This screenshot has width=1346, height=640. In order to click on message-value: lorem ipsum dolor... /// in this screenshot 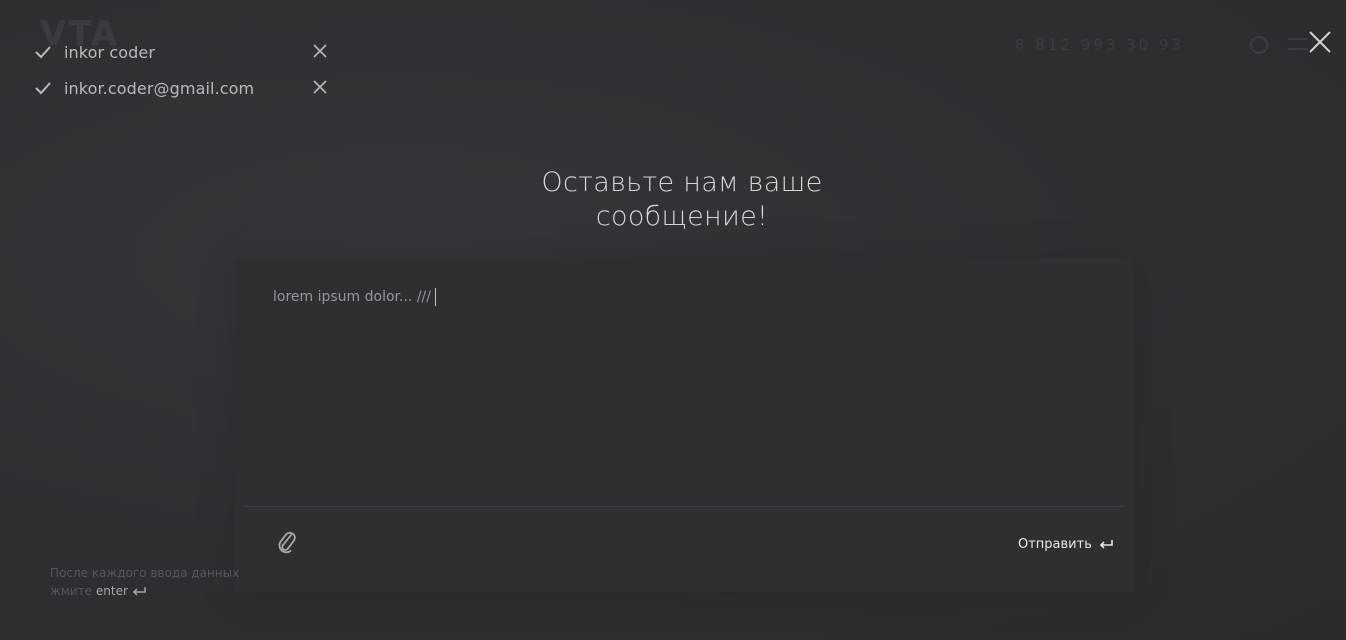, I will do `click(352, 297)`.